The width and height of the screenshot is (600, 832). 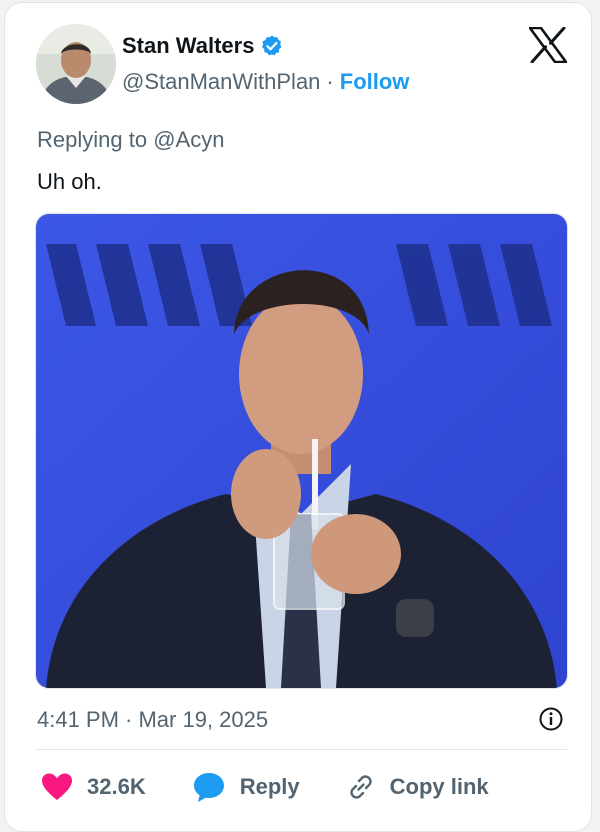 I want to click on x-logo-icon, so click(x=548, y=45).